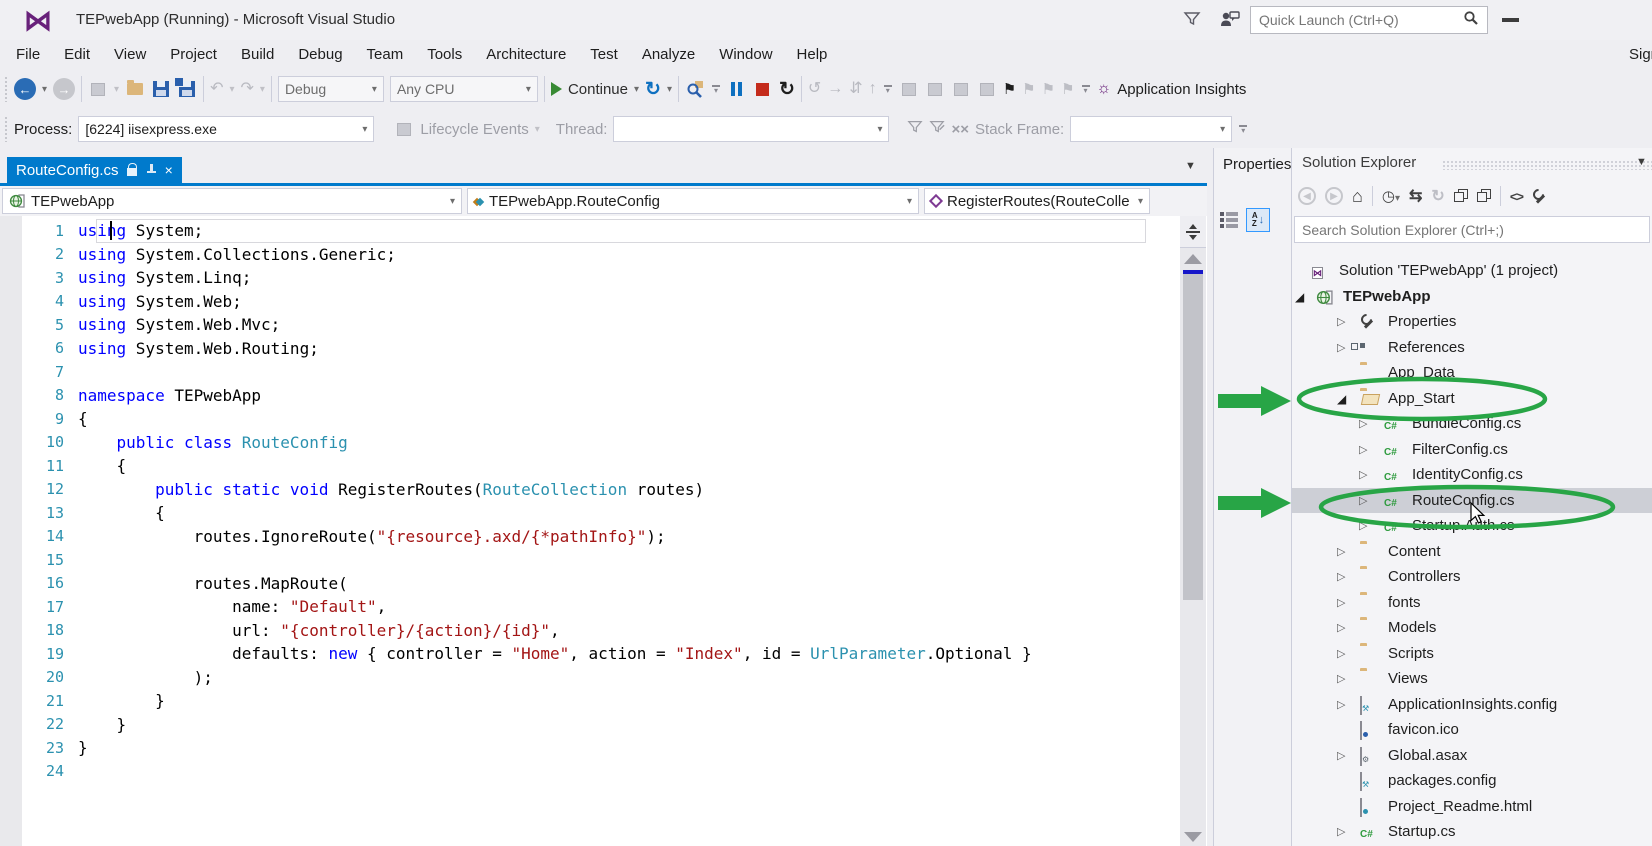 The image size is (1652, 846). Describe the element at coordinates (668, 54) in the screenshot. I see `menu-item-analyze: Analyze` at that location.